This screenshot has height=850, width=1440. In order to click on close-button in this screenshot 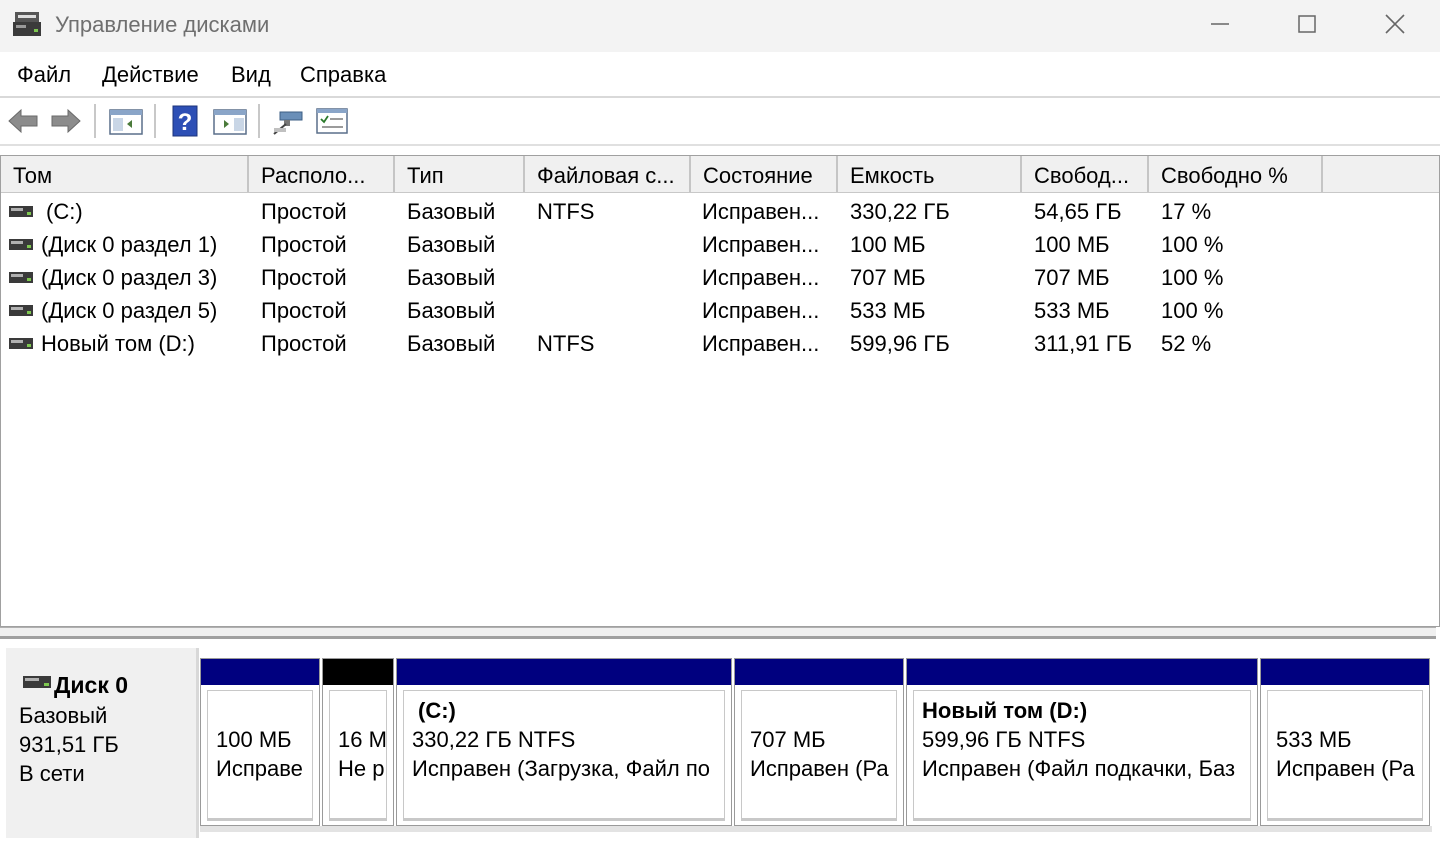, I will do `click(1395, 24)`.